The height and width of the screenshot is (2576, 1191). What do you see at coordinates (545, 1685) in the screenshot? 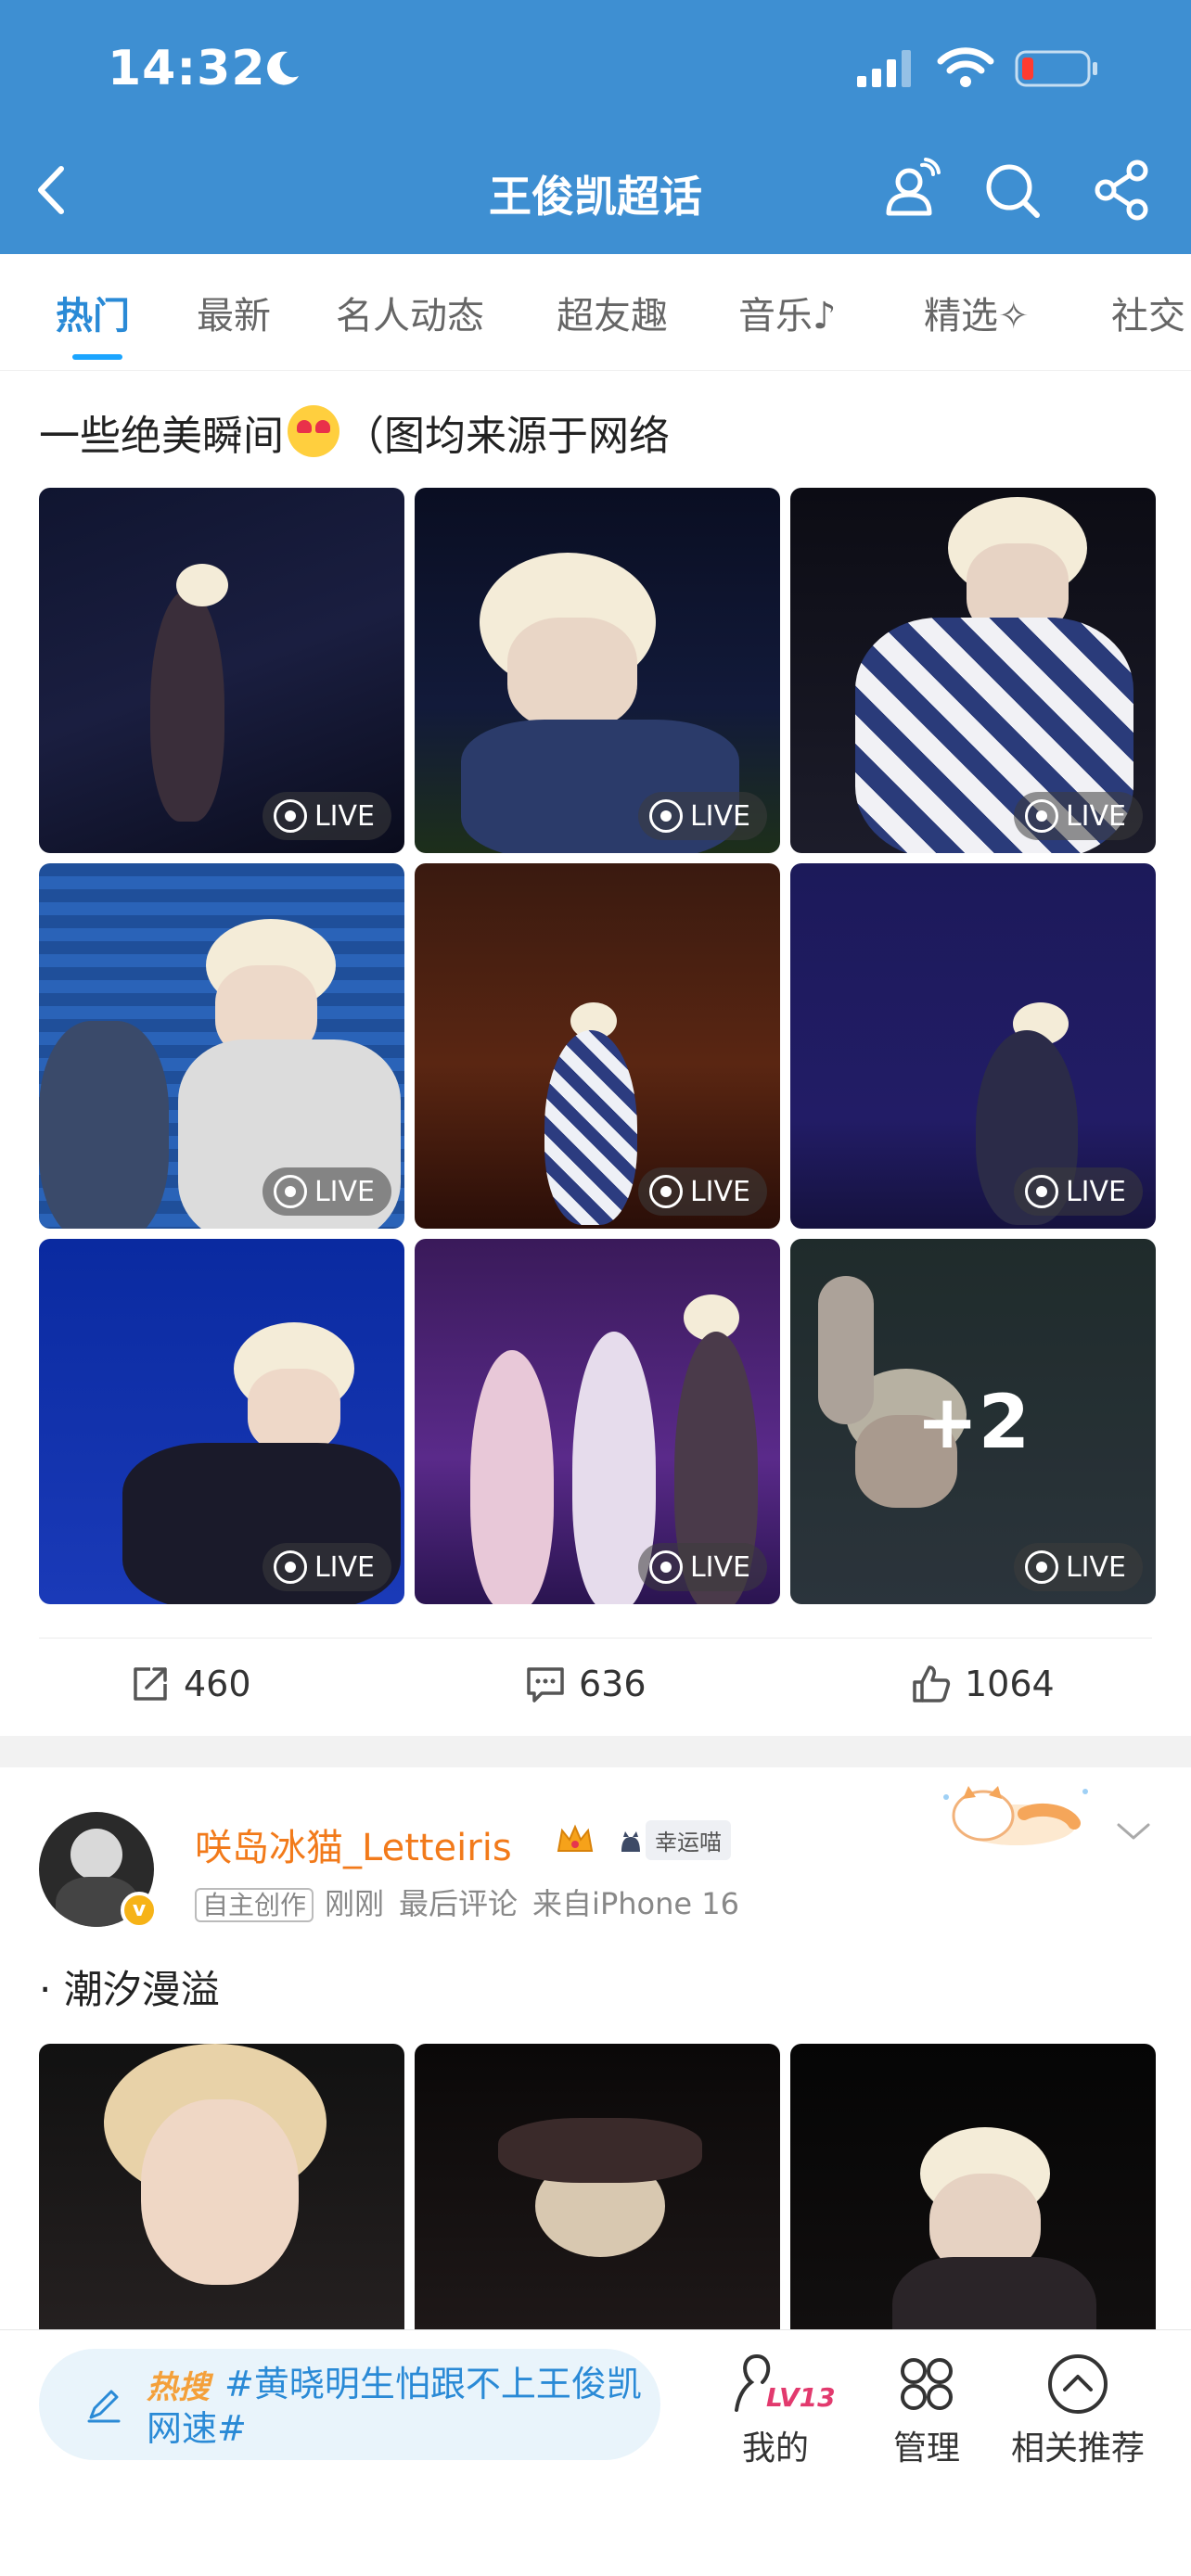
I see `comment-icon` at bounding box center [545, 1685].